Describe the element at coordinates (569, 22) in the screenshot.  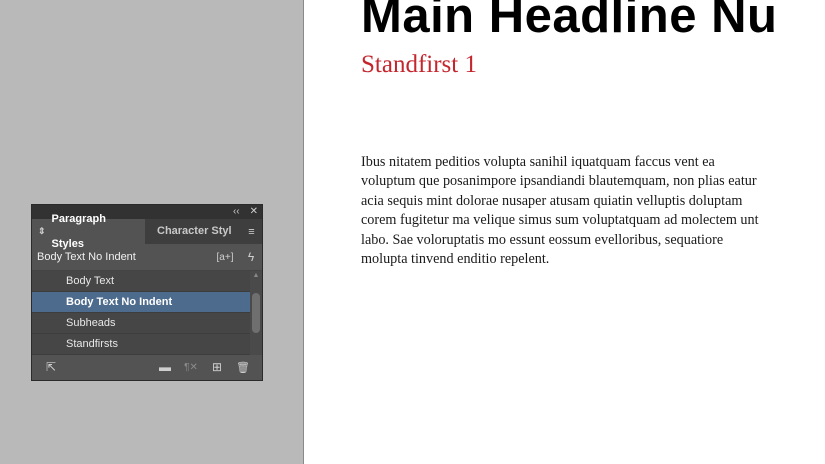
I see `main-headline: Main Headline Nu` at that location.